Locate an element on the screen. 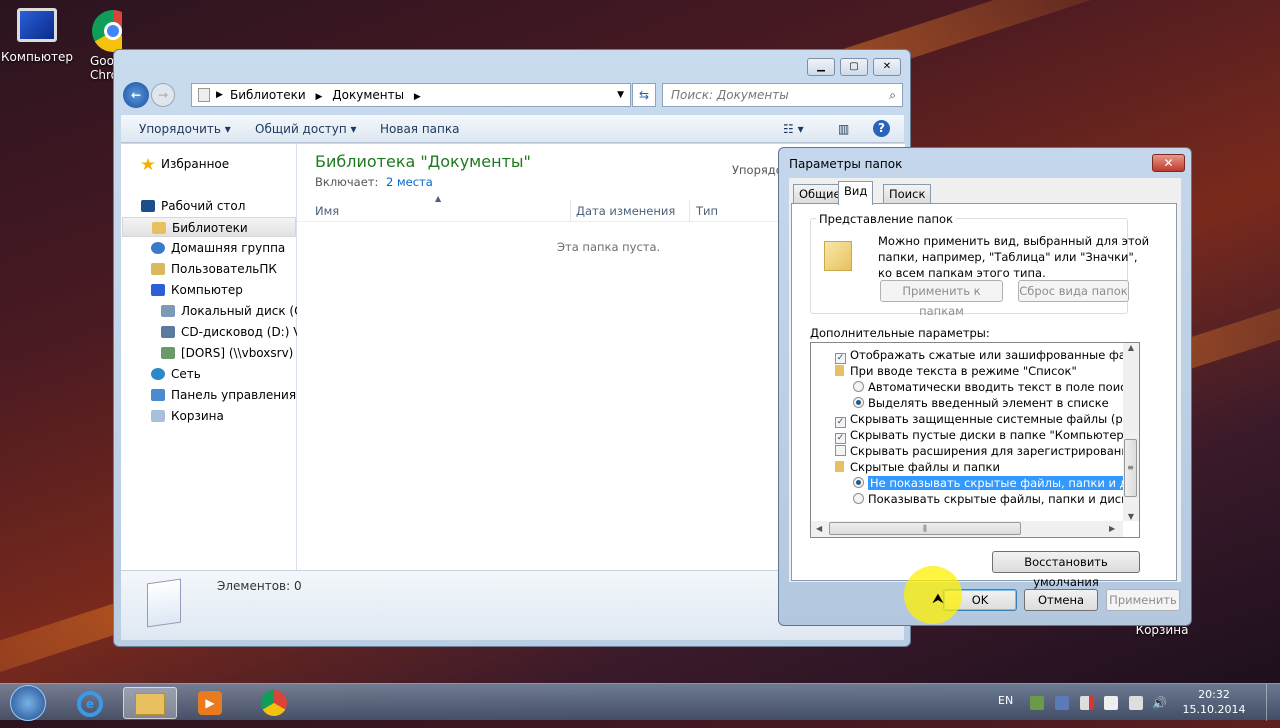 This screenshot has width=1280, height=728. includes-link: 2 места is located at coordinates (409, 182).